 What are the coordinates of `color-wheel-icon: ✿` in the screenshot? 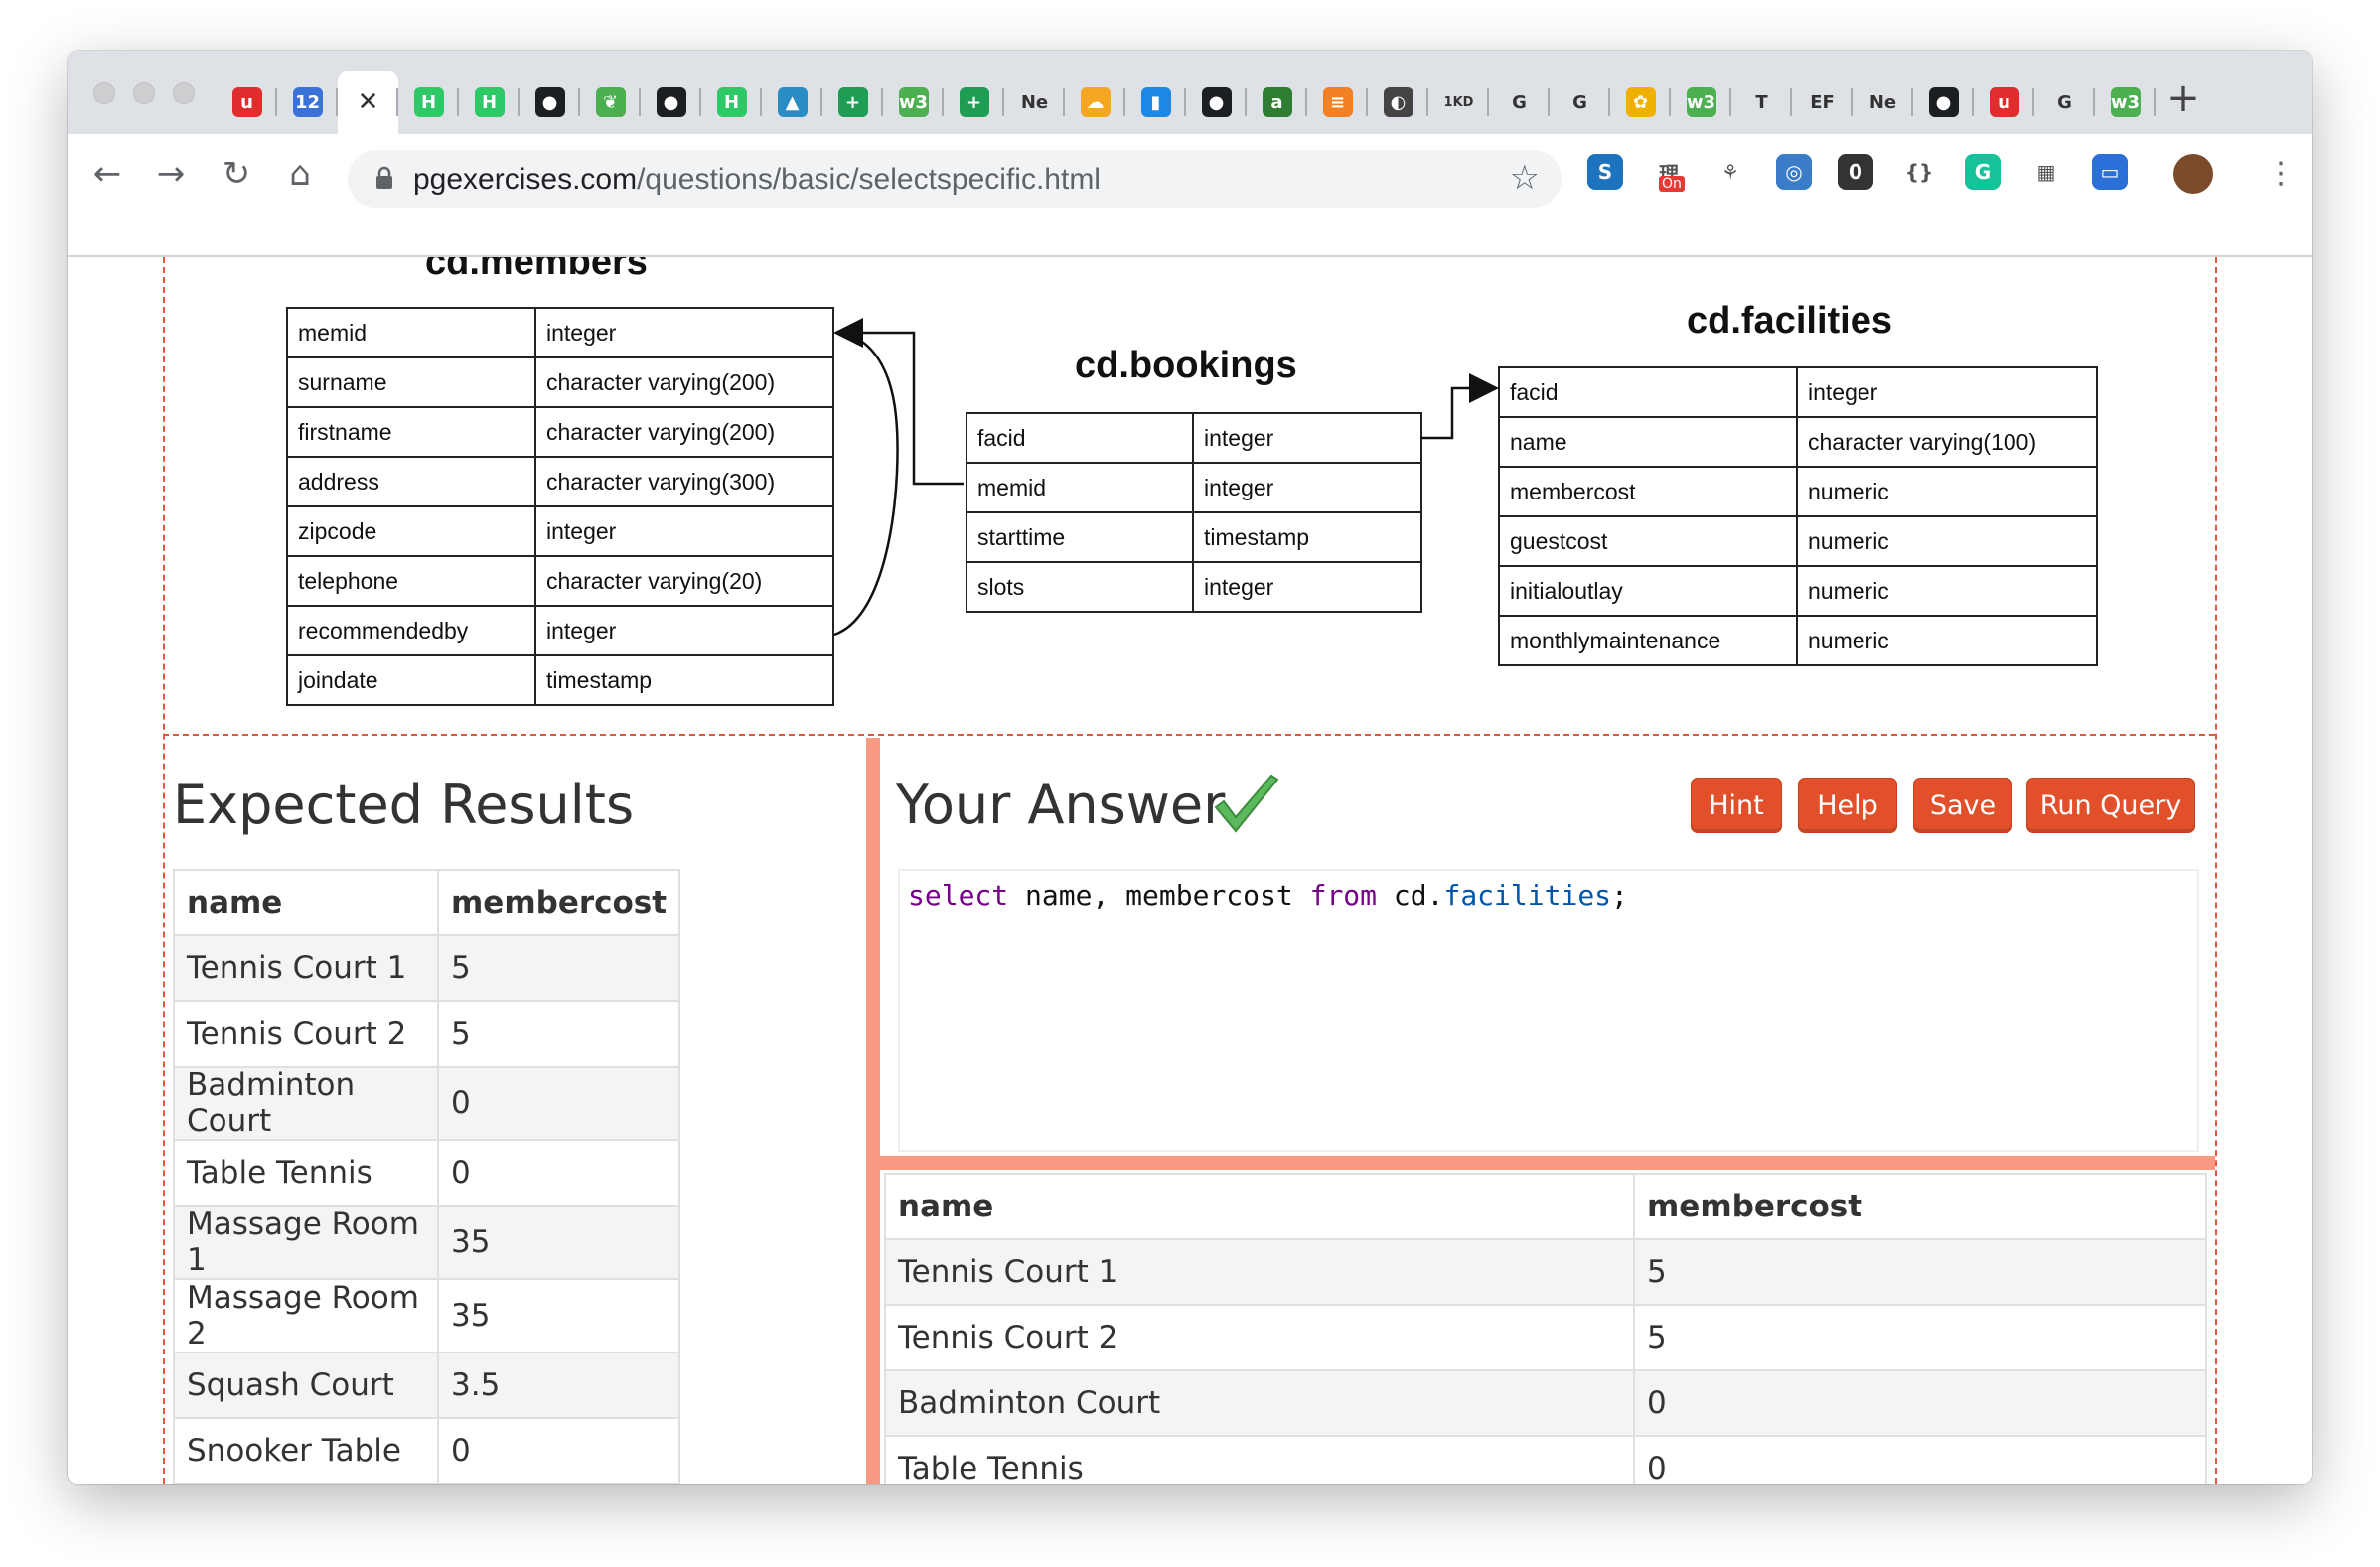 It's located at (1640, 102).